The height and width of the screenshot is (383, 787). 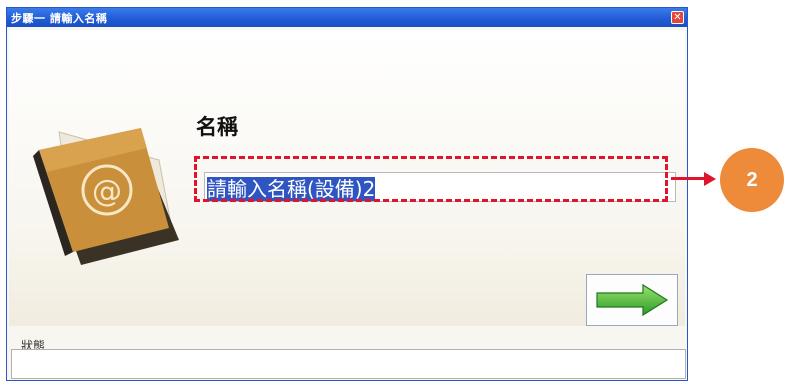 I want to click on callout-arrow-line, so click(x=689, y=178).